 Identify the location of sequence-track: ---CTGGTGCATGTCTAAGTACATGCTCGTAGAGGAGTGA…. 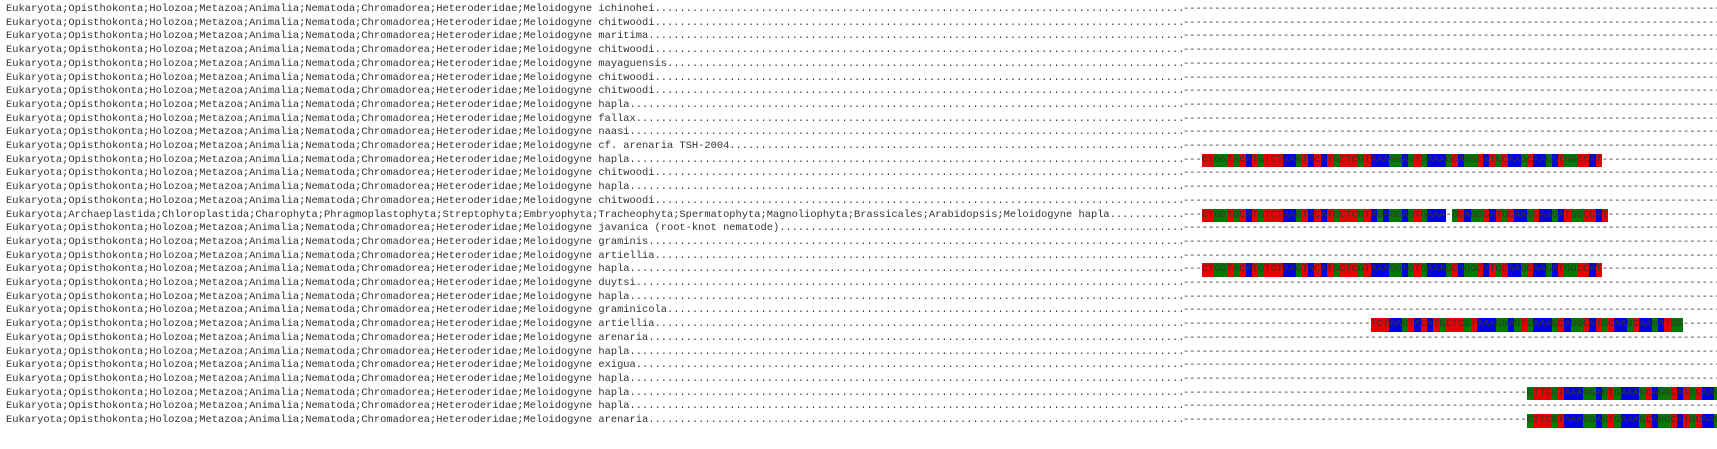
(1450, 215).